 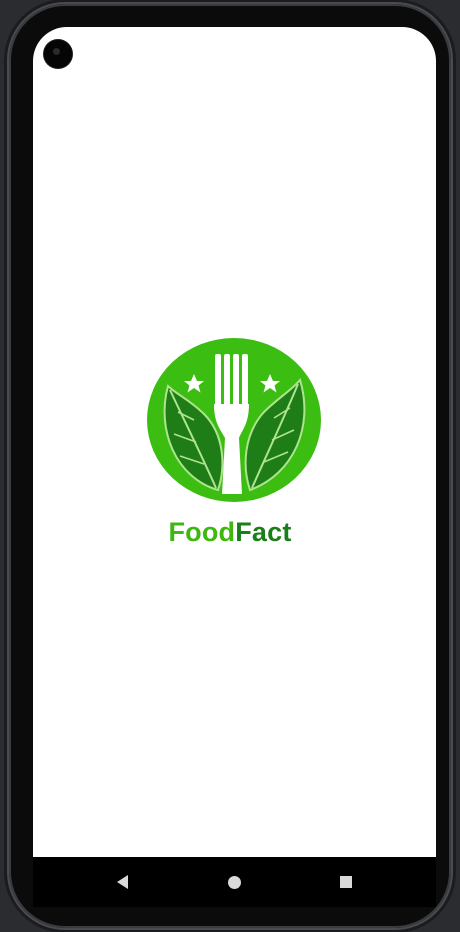 I want to click on back-button, so click(x=122, y=882).